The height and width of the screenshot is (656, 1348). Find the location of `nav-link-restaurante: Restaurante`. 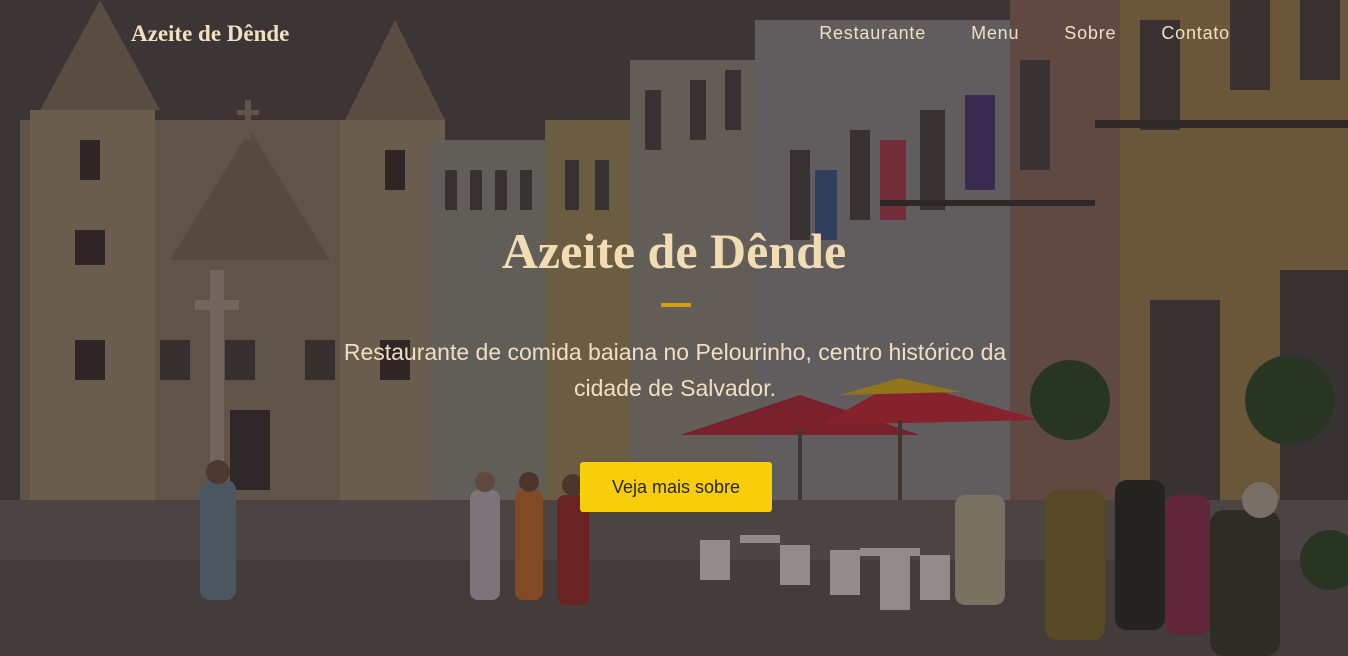

nav-link-restaurante: Restaurante is located at coordinates (872, 33).